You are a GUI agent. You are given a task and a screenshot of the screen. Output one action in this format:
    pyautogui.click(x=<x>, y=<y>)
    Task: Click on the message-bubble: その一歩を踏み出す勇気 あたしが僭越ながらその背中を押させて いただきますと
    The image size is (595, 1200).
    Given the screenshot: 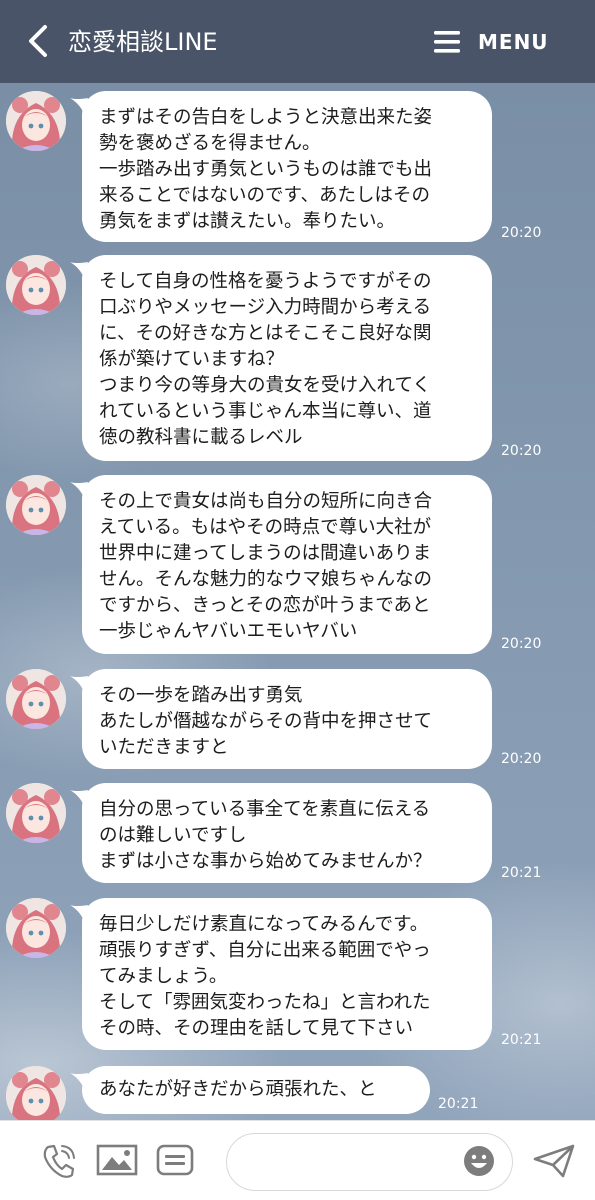 What is the action you would take?
    pyautogui.click(x=287, y=719)
    